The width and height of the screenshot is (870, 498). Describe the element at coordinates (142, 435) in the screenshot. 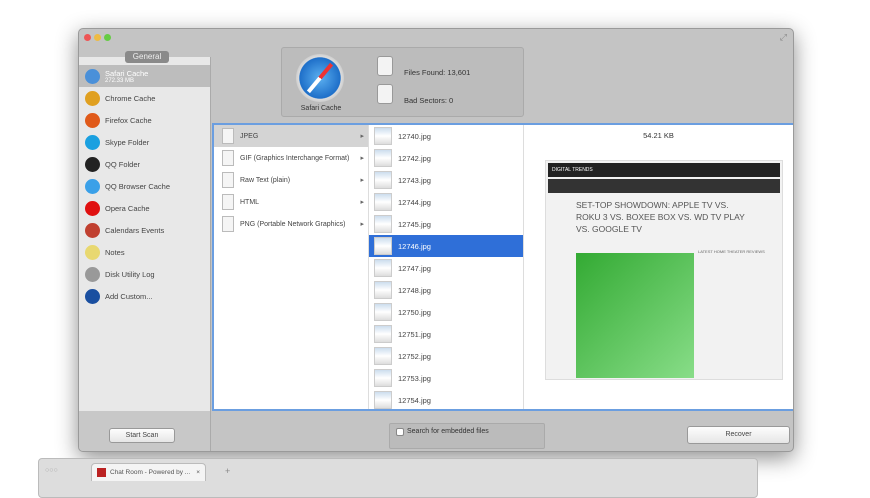

I see `start-scan-button: Start Scan` at that location.